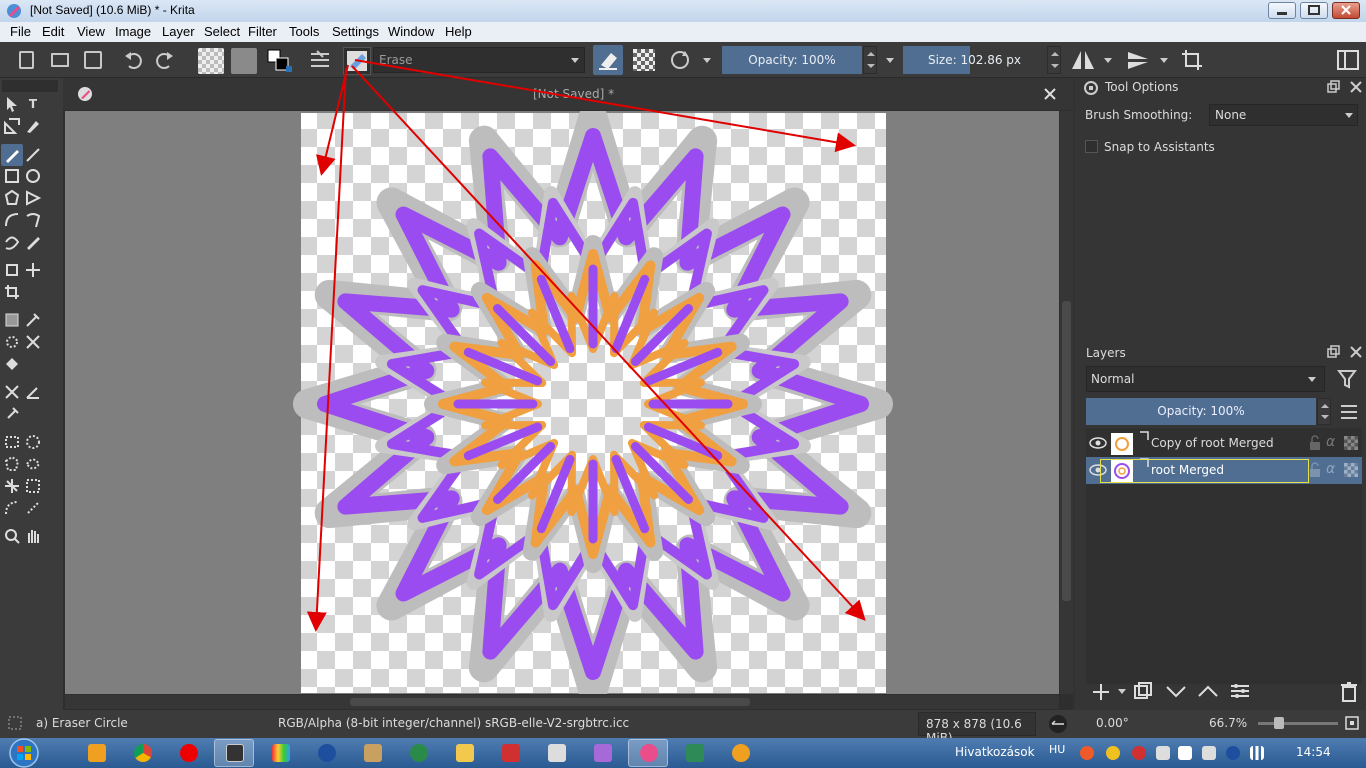  Describe the element at coordinates (870, 60) in the screenshot. I see `opacity-spinner` at that location.